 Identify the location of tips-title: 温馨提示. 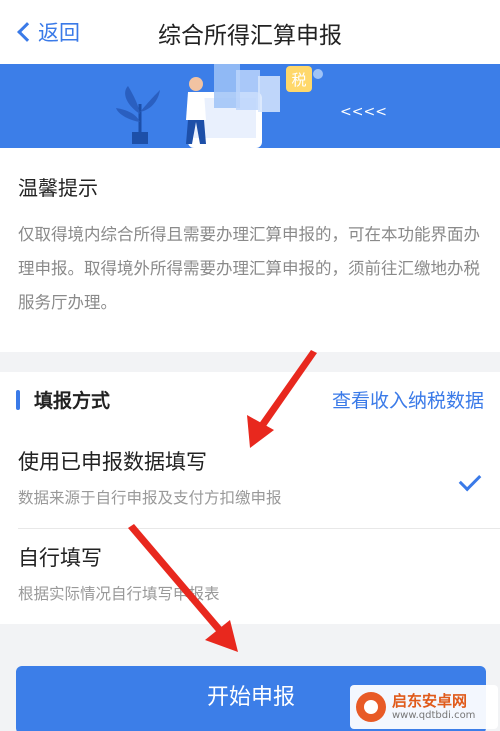
(58, 188).